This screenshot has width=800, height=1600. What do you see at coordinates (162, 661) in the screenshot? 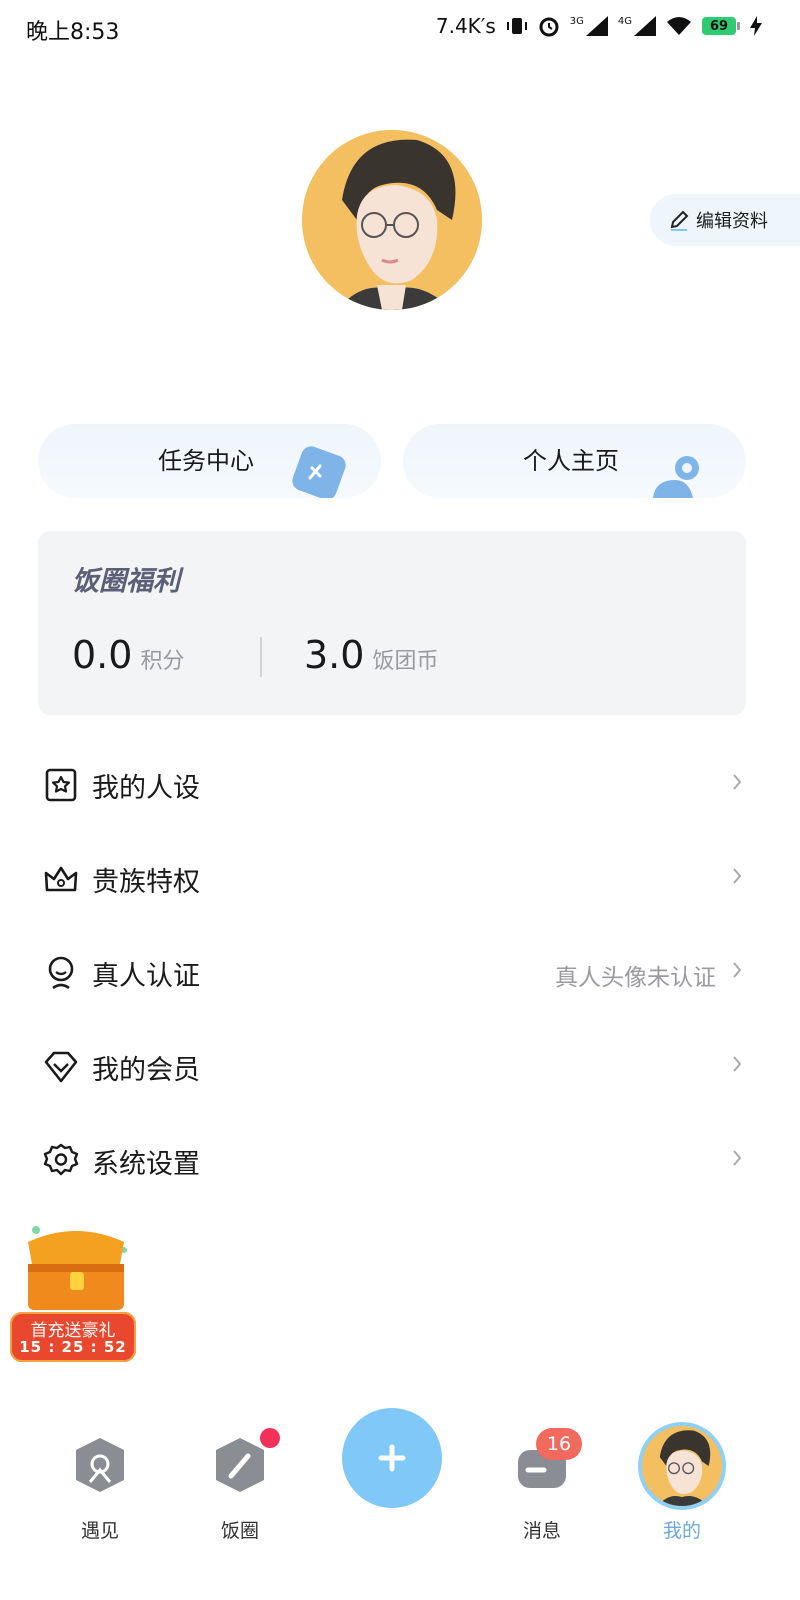
I see `points-unit: 积分` at bounding box center [162, 661].